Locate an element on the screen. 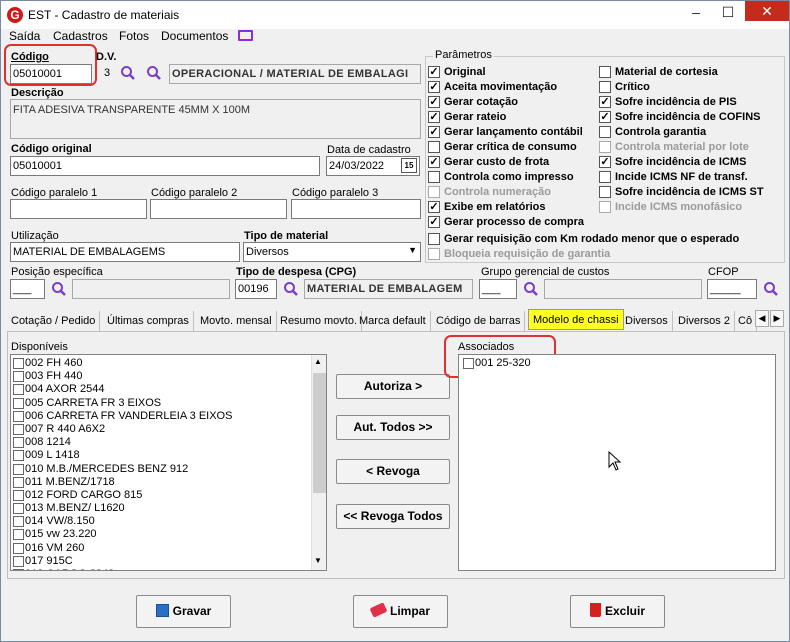 The height and width of the screenshot is (642, 790). close-button: ✕ is located at coordinates (767, 11).